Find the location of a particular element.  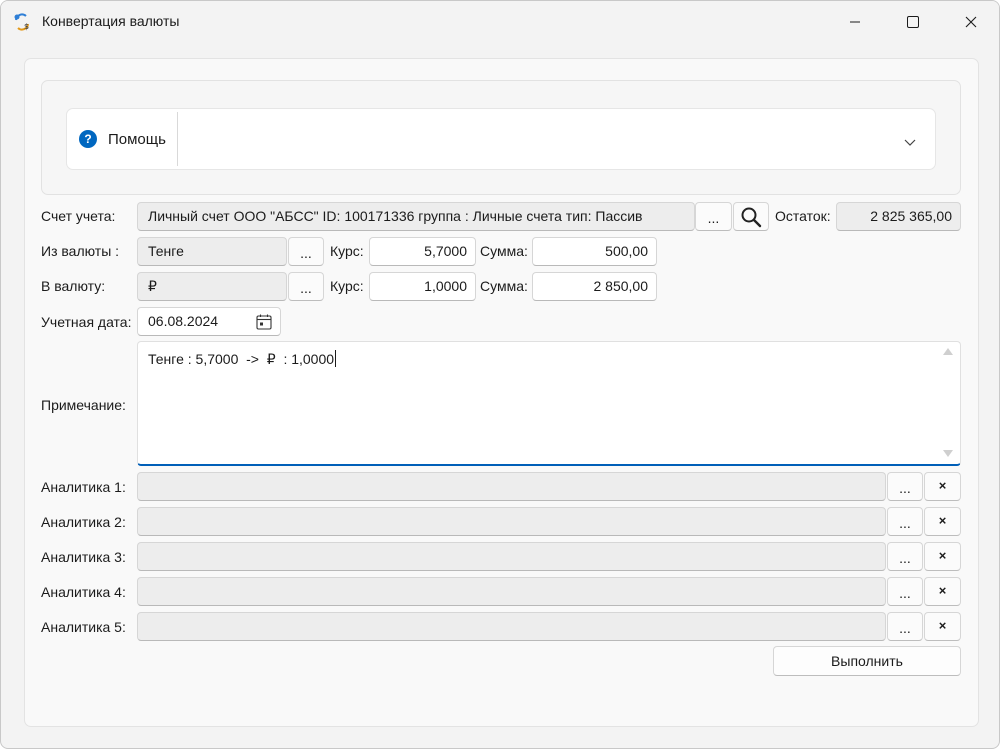

analytics-4-field is located at coordinates (511, 591).